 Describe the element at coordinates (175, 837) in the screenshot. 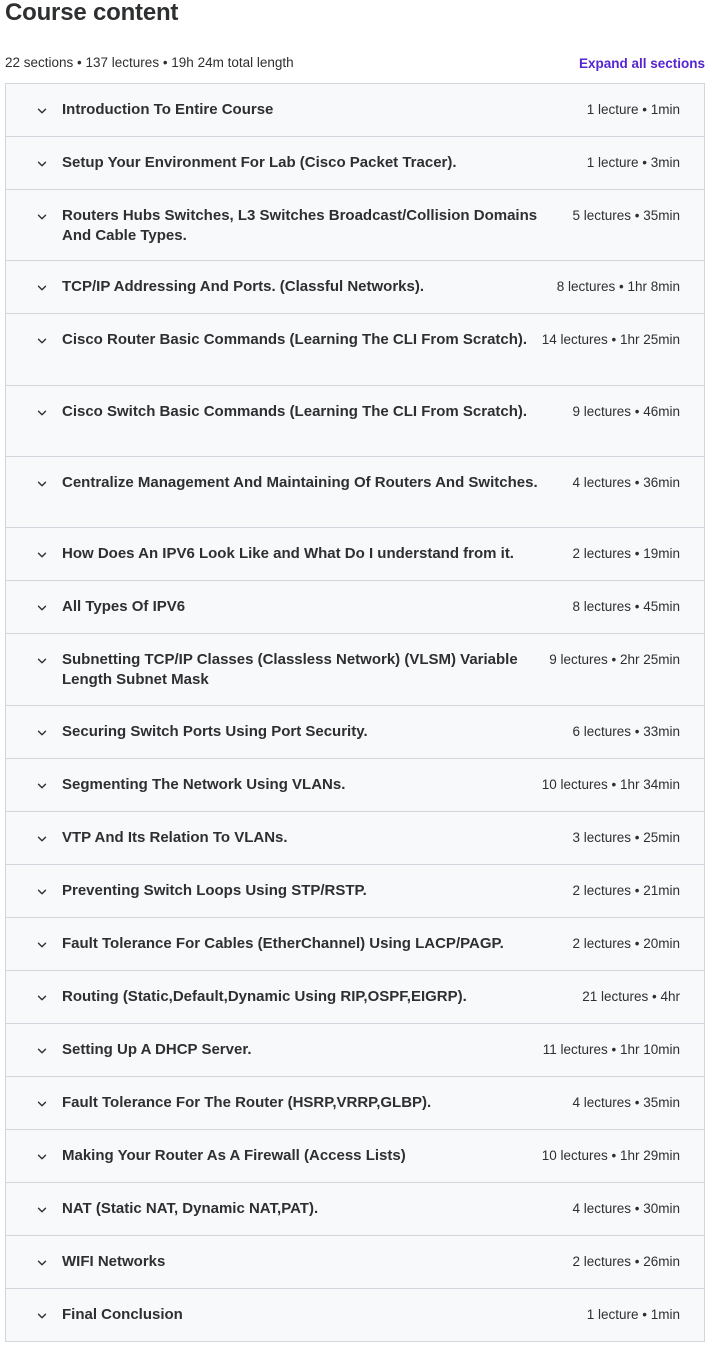

I see `section-title: VTP And Its Relation To VLANs.` at that location.